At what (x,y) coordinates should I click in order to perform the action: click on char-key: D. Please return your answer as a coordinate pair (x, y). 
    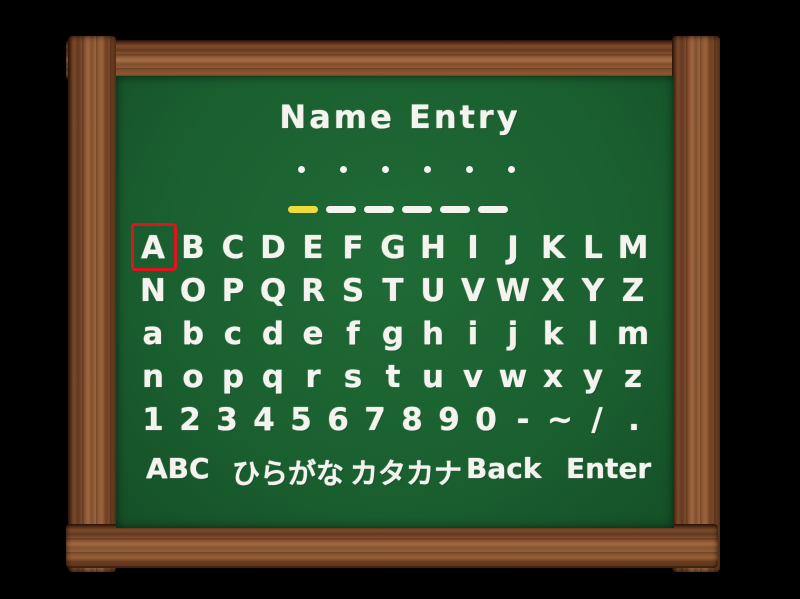
    Looking at the image, I should click on (273, 248).